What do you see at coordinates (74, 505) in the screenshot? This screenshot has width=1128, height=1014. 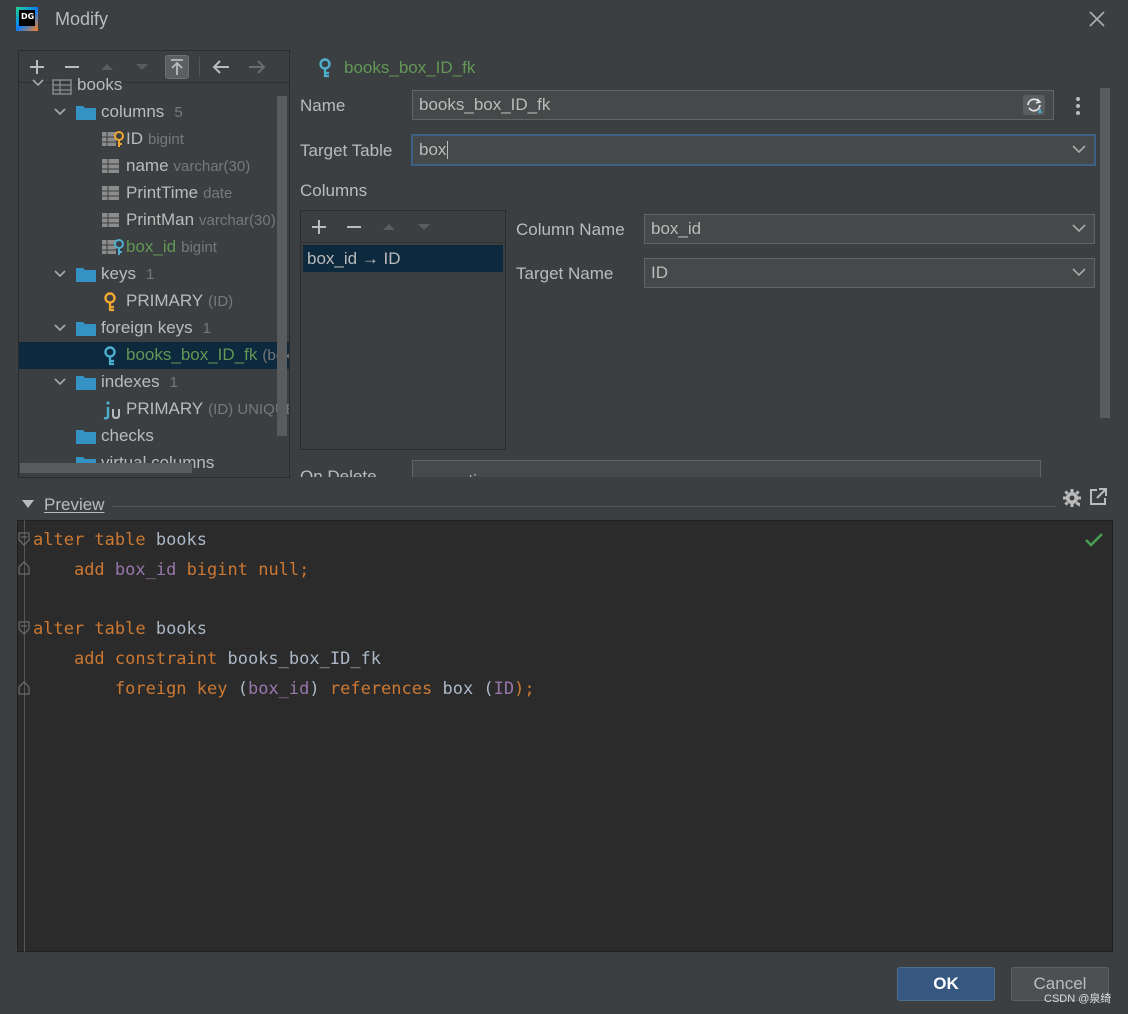 I see `preview-title: Preview` at bounding box center [74, 505].